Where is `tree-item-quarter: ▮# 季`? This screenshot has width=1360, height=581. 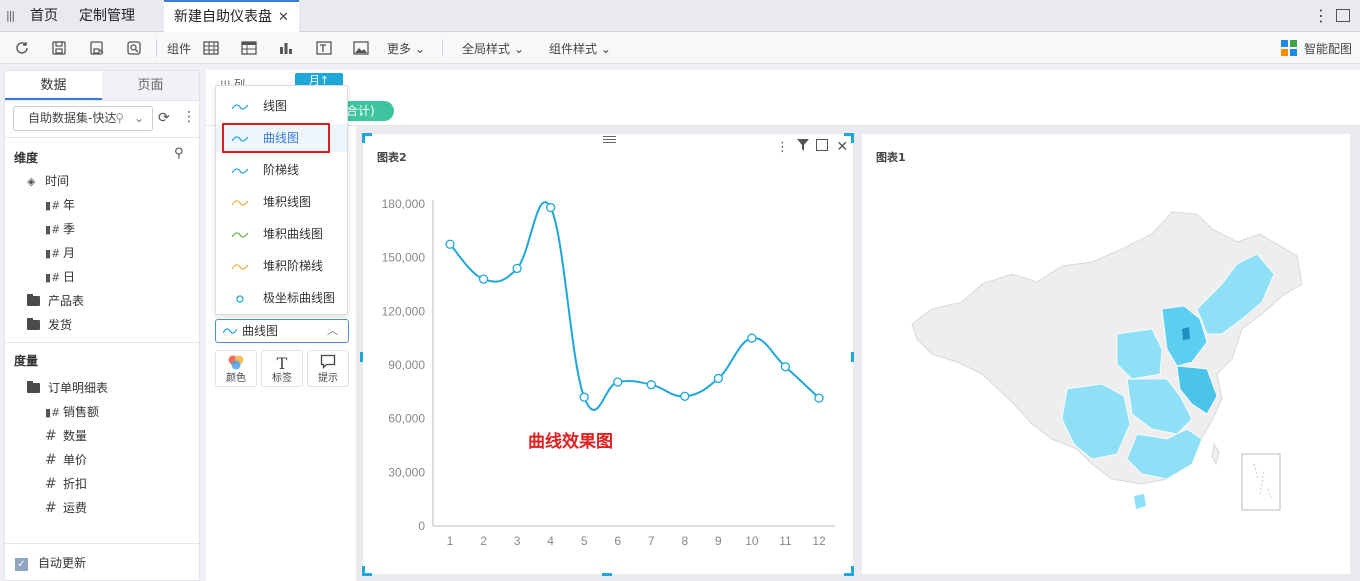
tree-item-quarter: ▮# 季 is located at coordinates (60, 229).